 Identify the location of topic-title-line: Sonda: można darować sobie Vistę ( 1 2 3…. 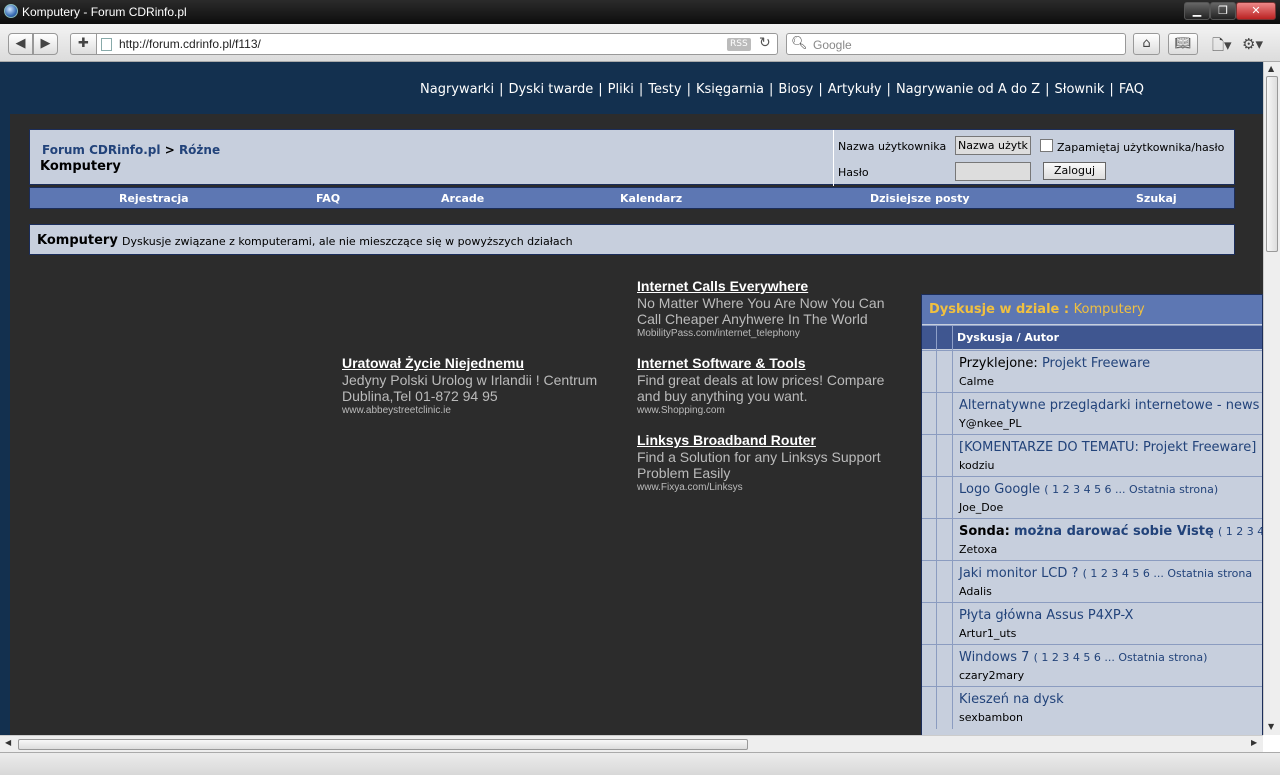
(1110, 531).